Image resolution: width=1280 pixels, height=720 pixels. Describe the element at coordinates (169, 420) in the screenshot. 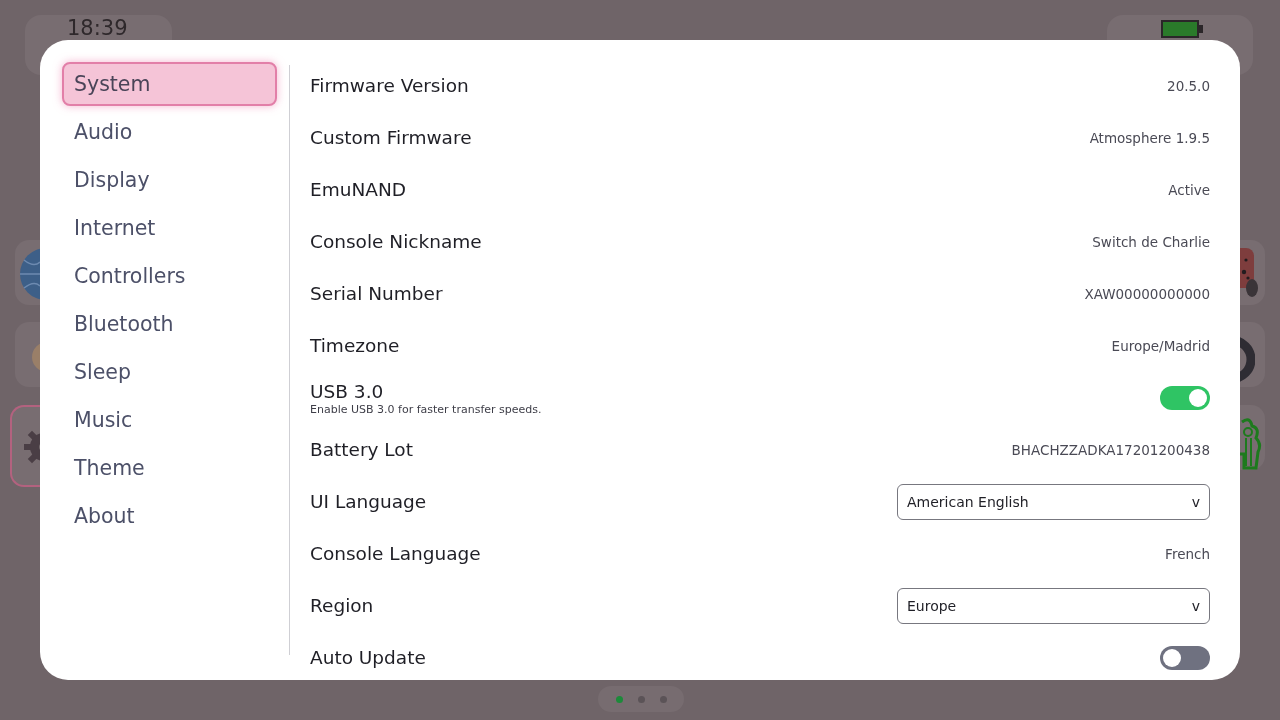

I see `sidebar-item: Music` at that location.